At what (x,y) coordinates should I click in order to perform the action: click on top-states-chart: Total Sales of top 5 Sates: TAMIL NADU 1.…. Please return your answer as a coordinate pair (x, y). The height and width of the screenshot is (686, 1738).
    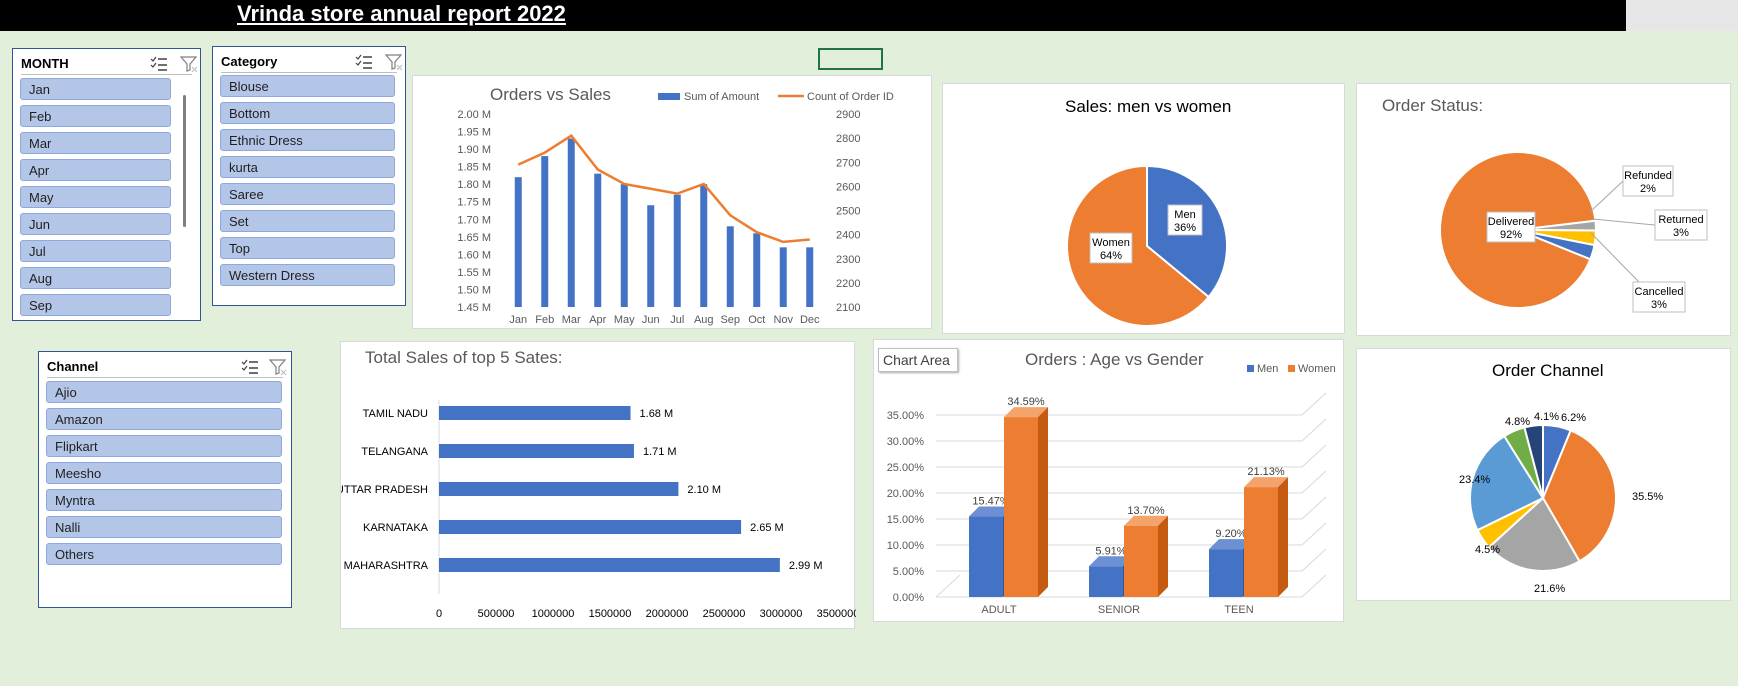
    Looking at the image, I should click on (598, 485).